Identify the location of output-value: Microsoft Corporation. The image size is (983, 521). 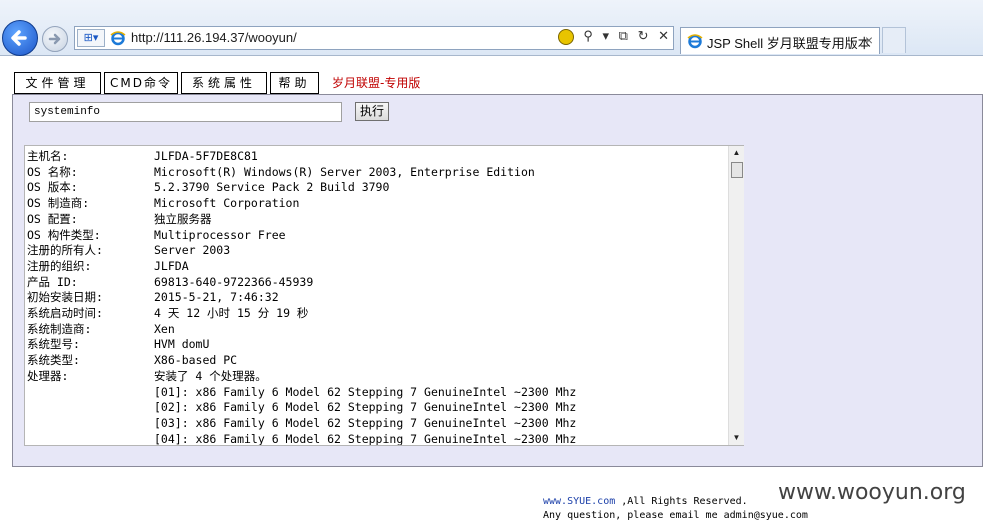
(227, 203).